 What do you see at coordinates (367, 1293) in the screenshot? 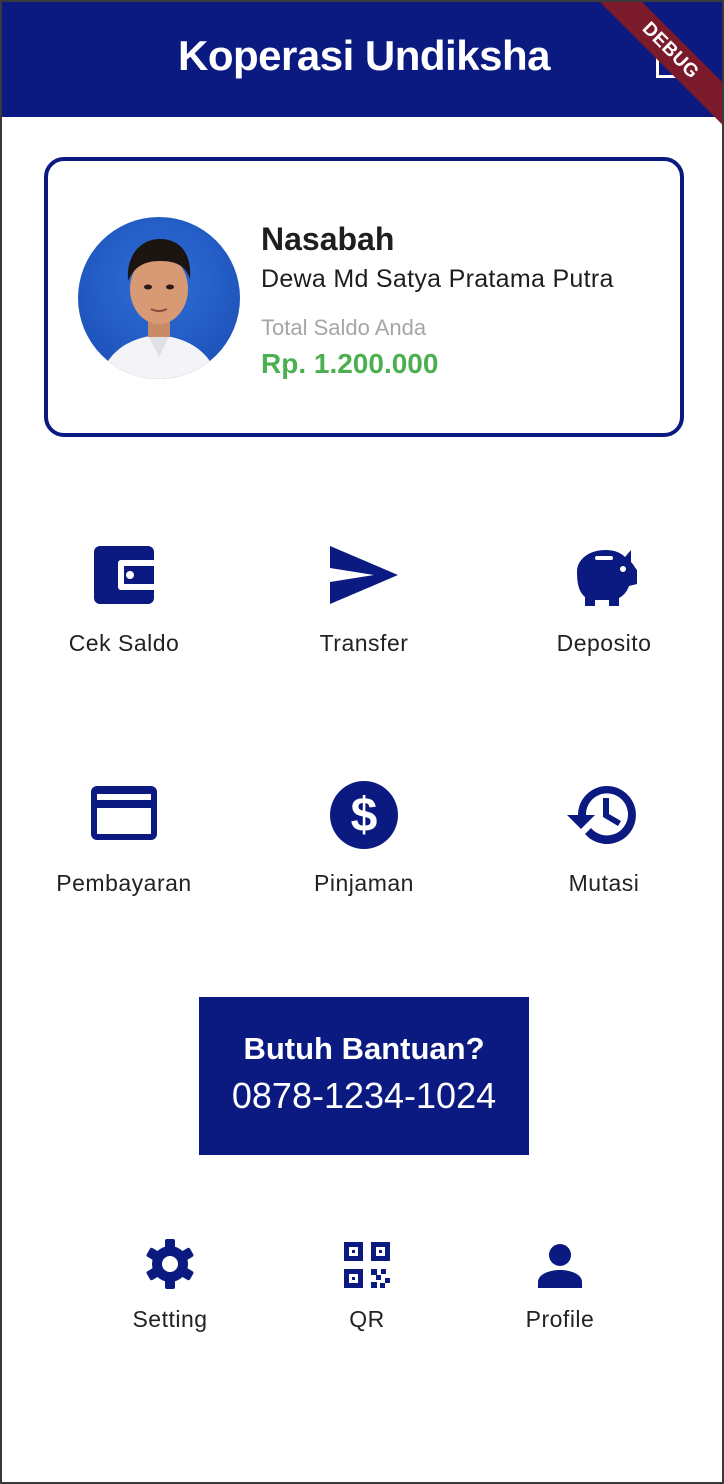
I see `nav-qr: QR` at bounding box center [367, 1293].